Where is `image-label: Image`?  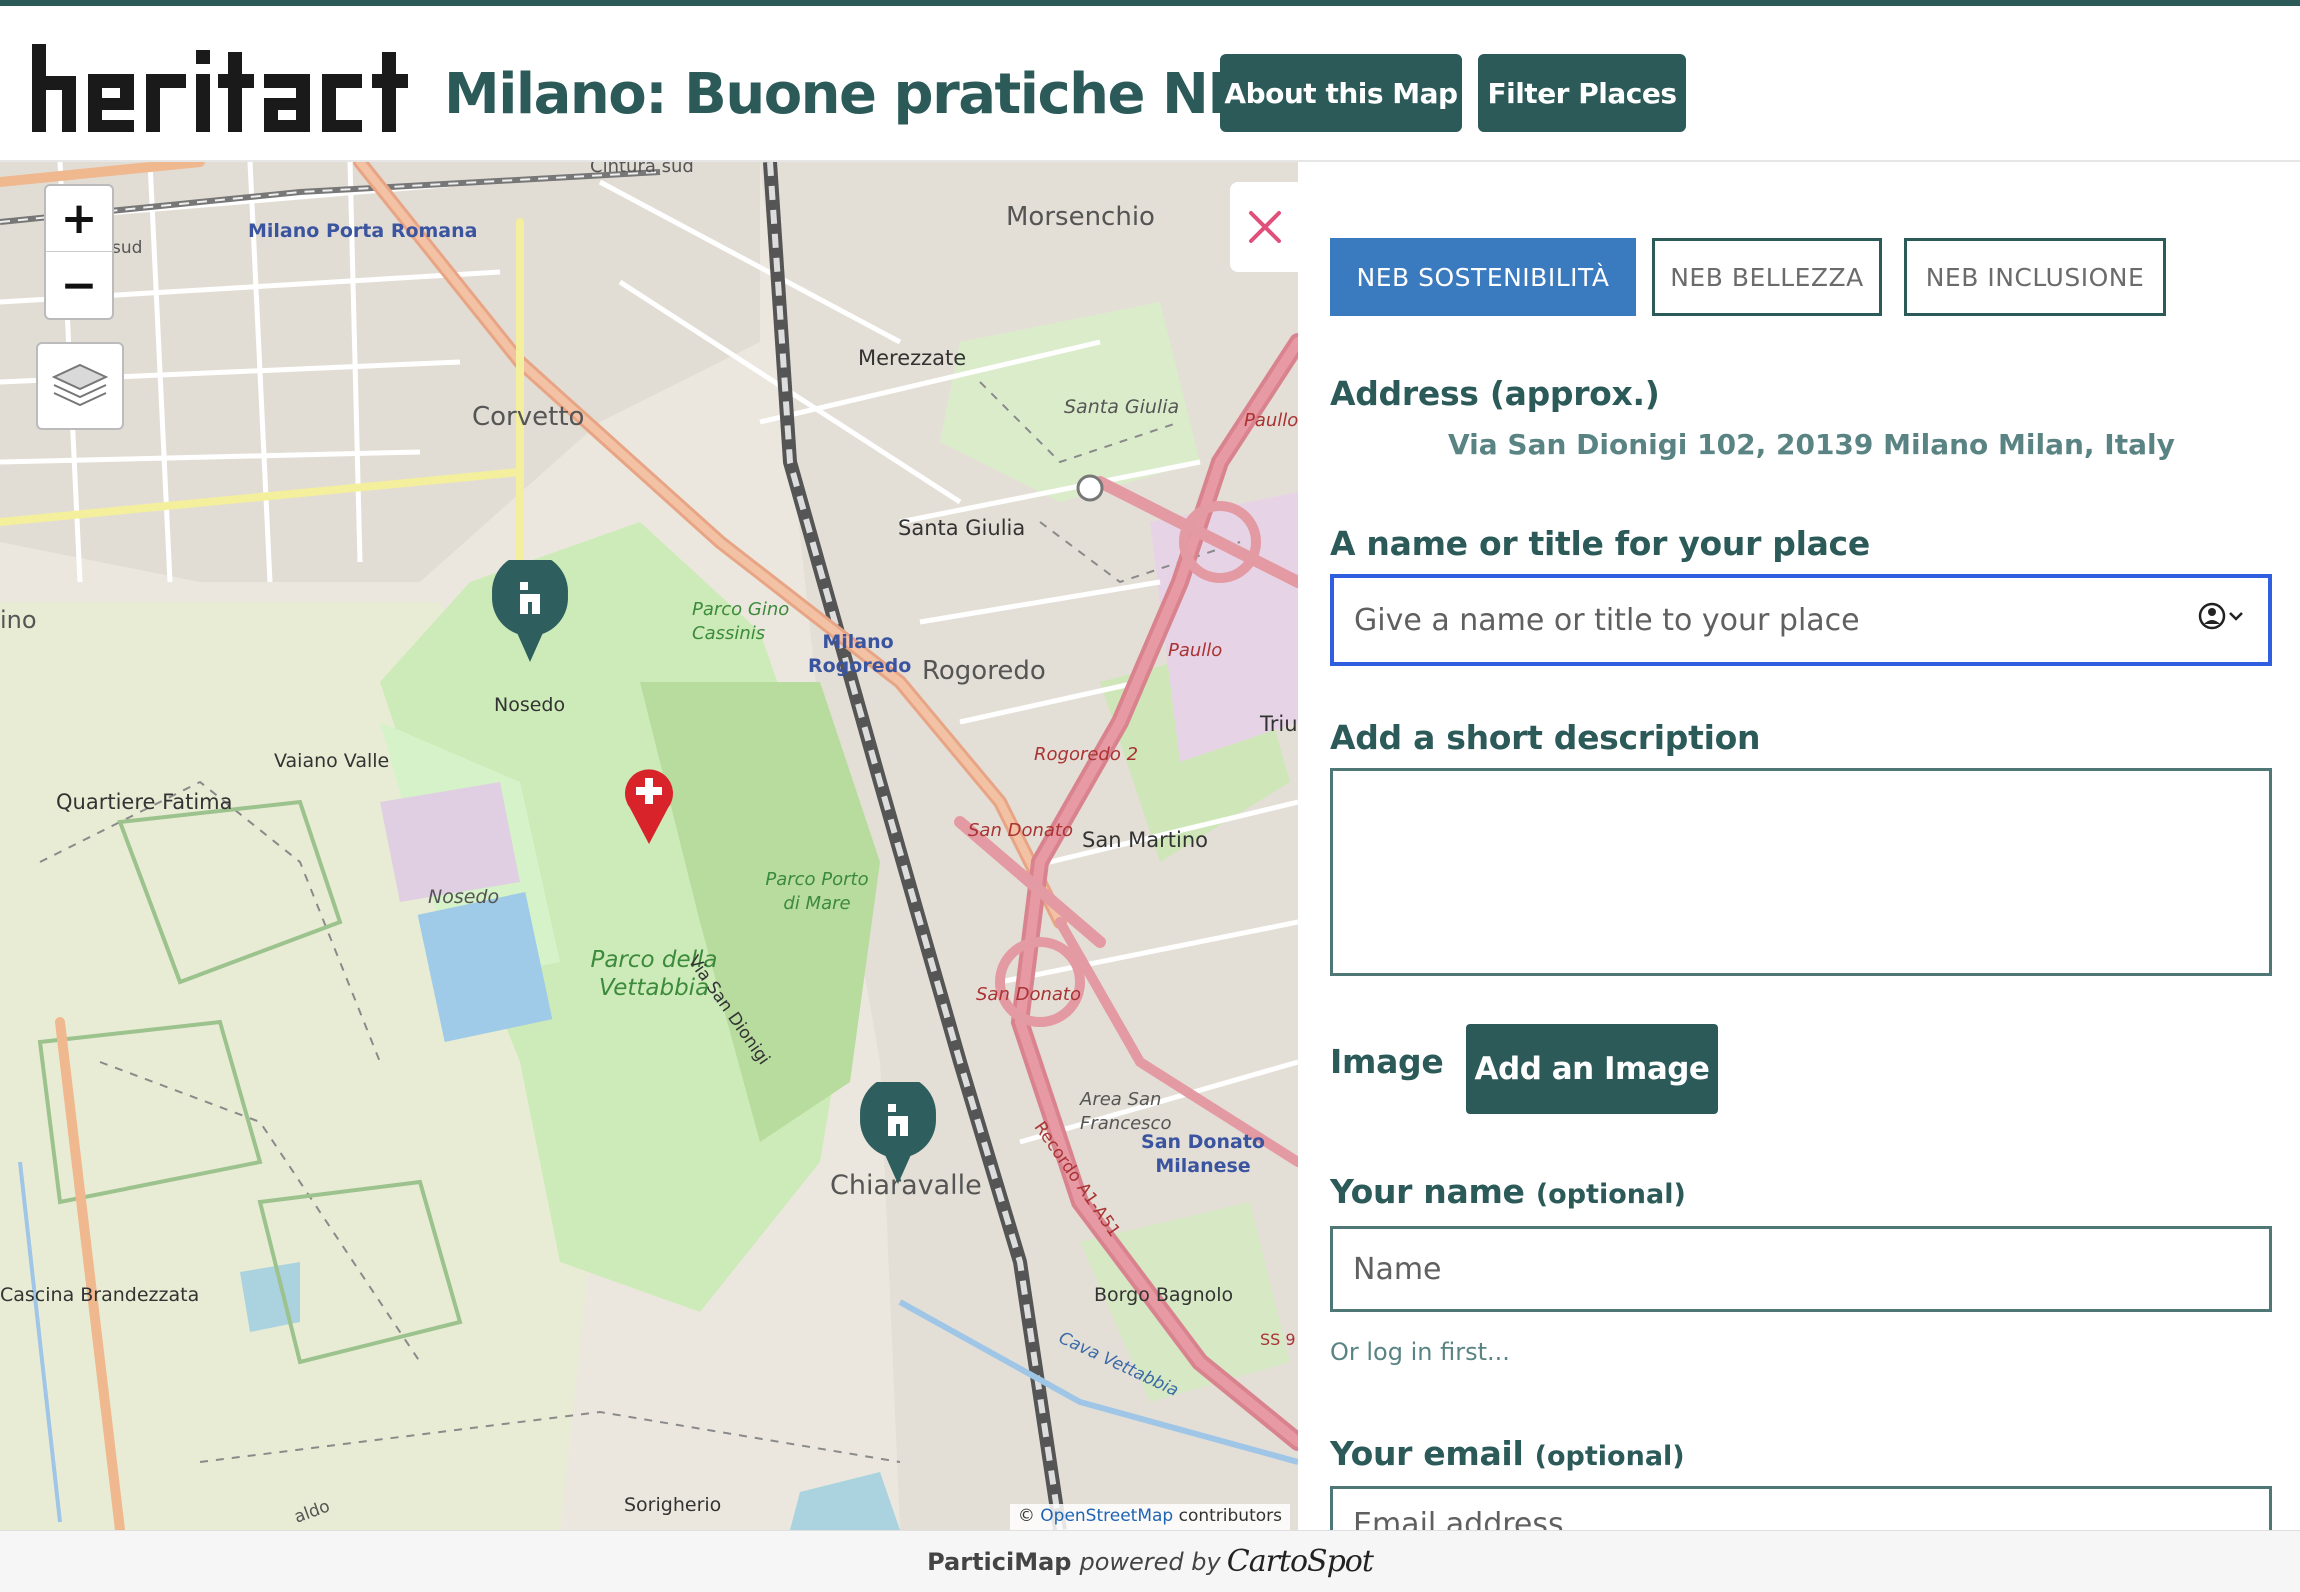
image-label: Image is located at coordinates (1387, 1061).